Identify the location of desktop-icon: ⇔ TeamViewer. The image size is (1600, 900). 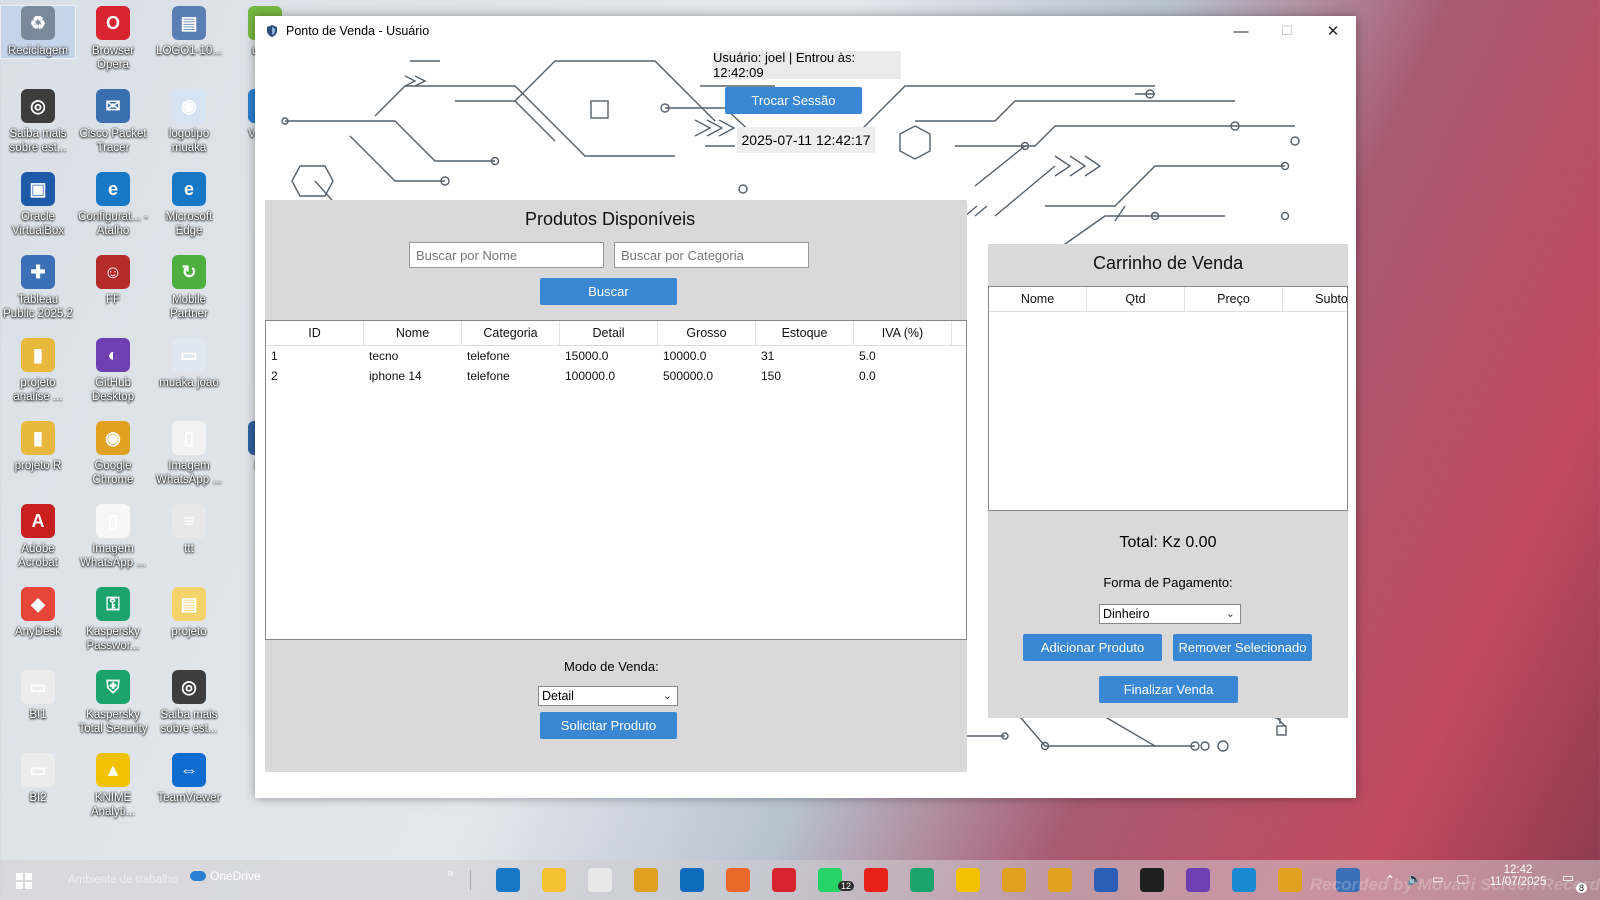
(189, 779).